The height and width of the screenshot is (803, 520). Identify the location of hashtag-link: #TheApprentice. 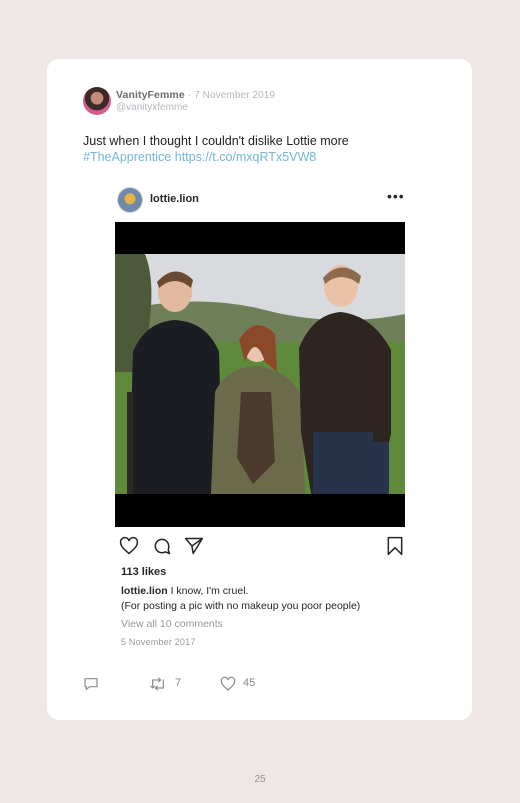
(127, 157).